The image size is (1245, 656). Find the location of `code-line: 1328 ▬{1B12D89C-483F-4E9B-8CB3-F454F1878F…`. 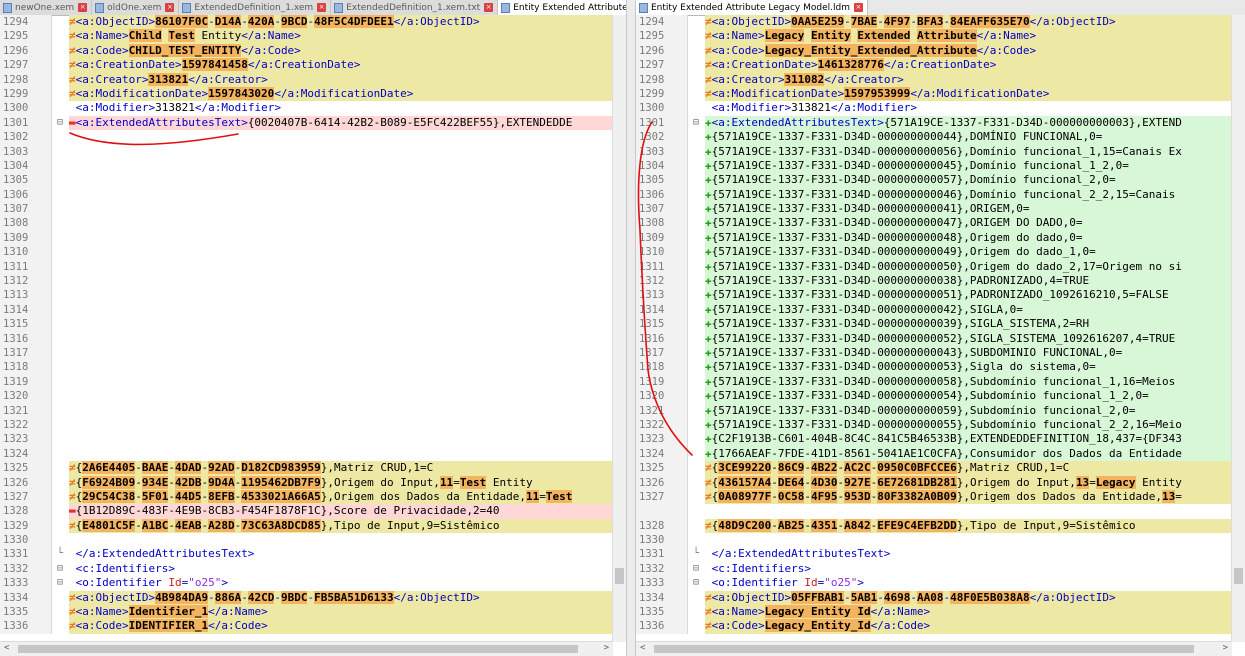

code-line: 1328 ▬{1B12D89C-483F-4E9B-8CB3-F454F1878F… is located at coordinates (313, 511).